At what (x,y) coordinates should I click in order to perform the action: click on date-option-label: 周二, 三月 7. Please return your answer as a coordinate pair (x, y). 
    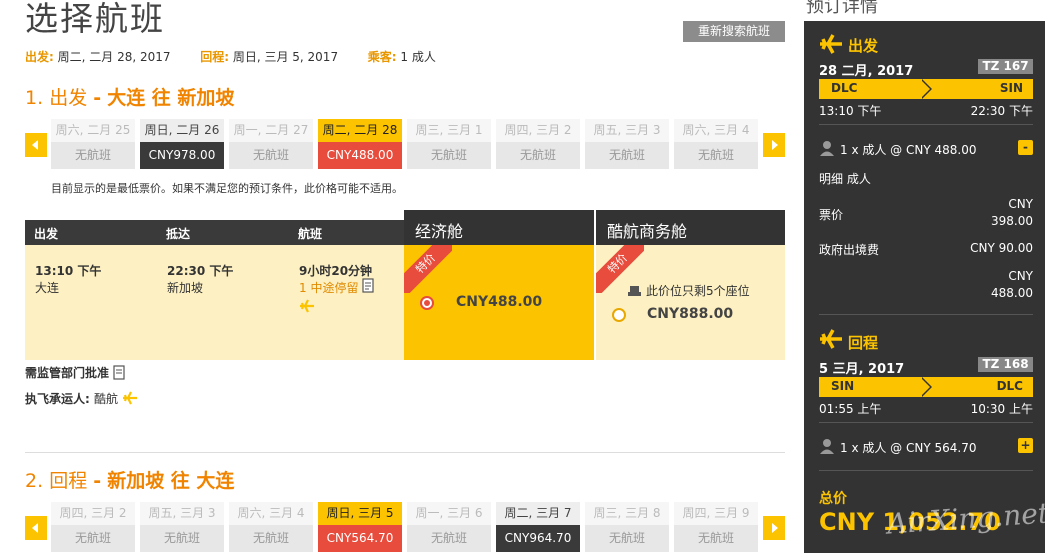
    Looking at the image, I should click on (538, 513).